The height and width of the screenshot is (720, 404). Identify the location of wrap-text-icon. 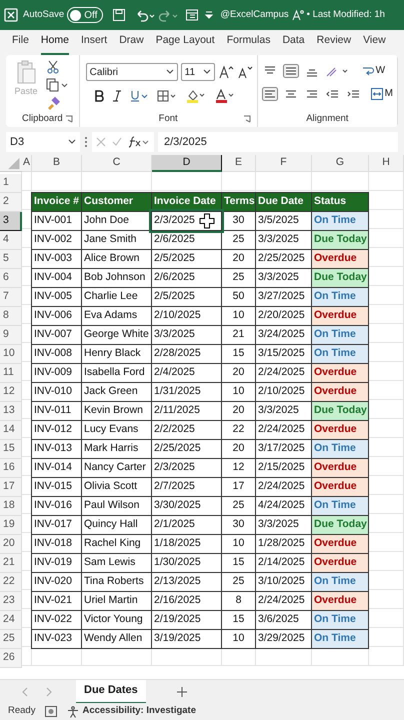
(368, 70).